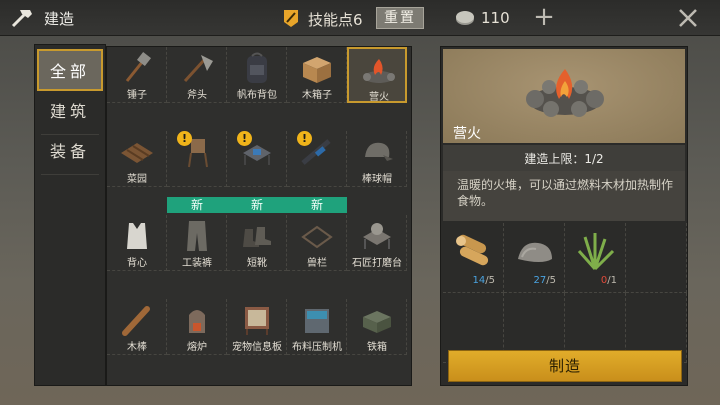  I want to click on furnace-icon, so click(197, 321).